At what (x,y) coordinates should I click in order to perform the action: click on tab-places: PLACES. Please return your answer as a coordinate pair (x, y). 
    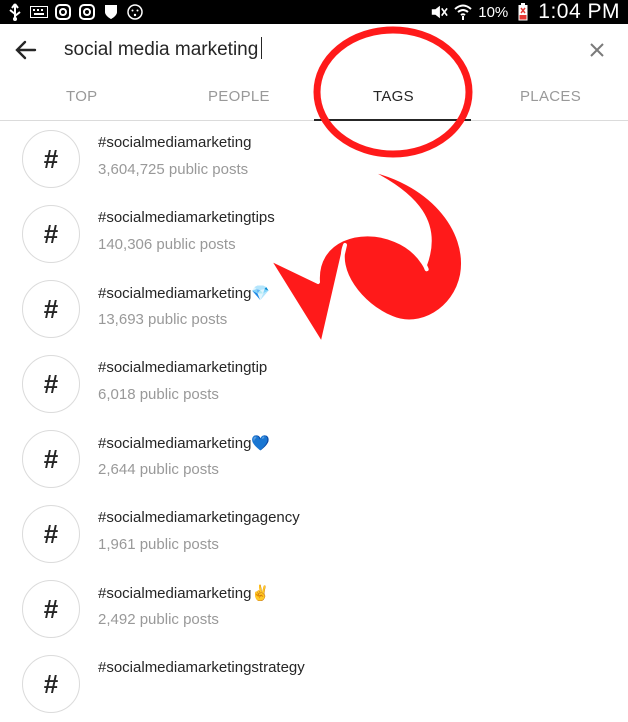
    Looking at the image, I should click on (550, 96).